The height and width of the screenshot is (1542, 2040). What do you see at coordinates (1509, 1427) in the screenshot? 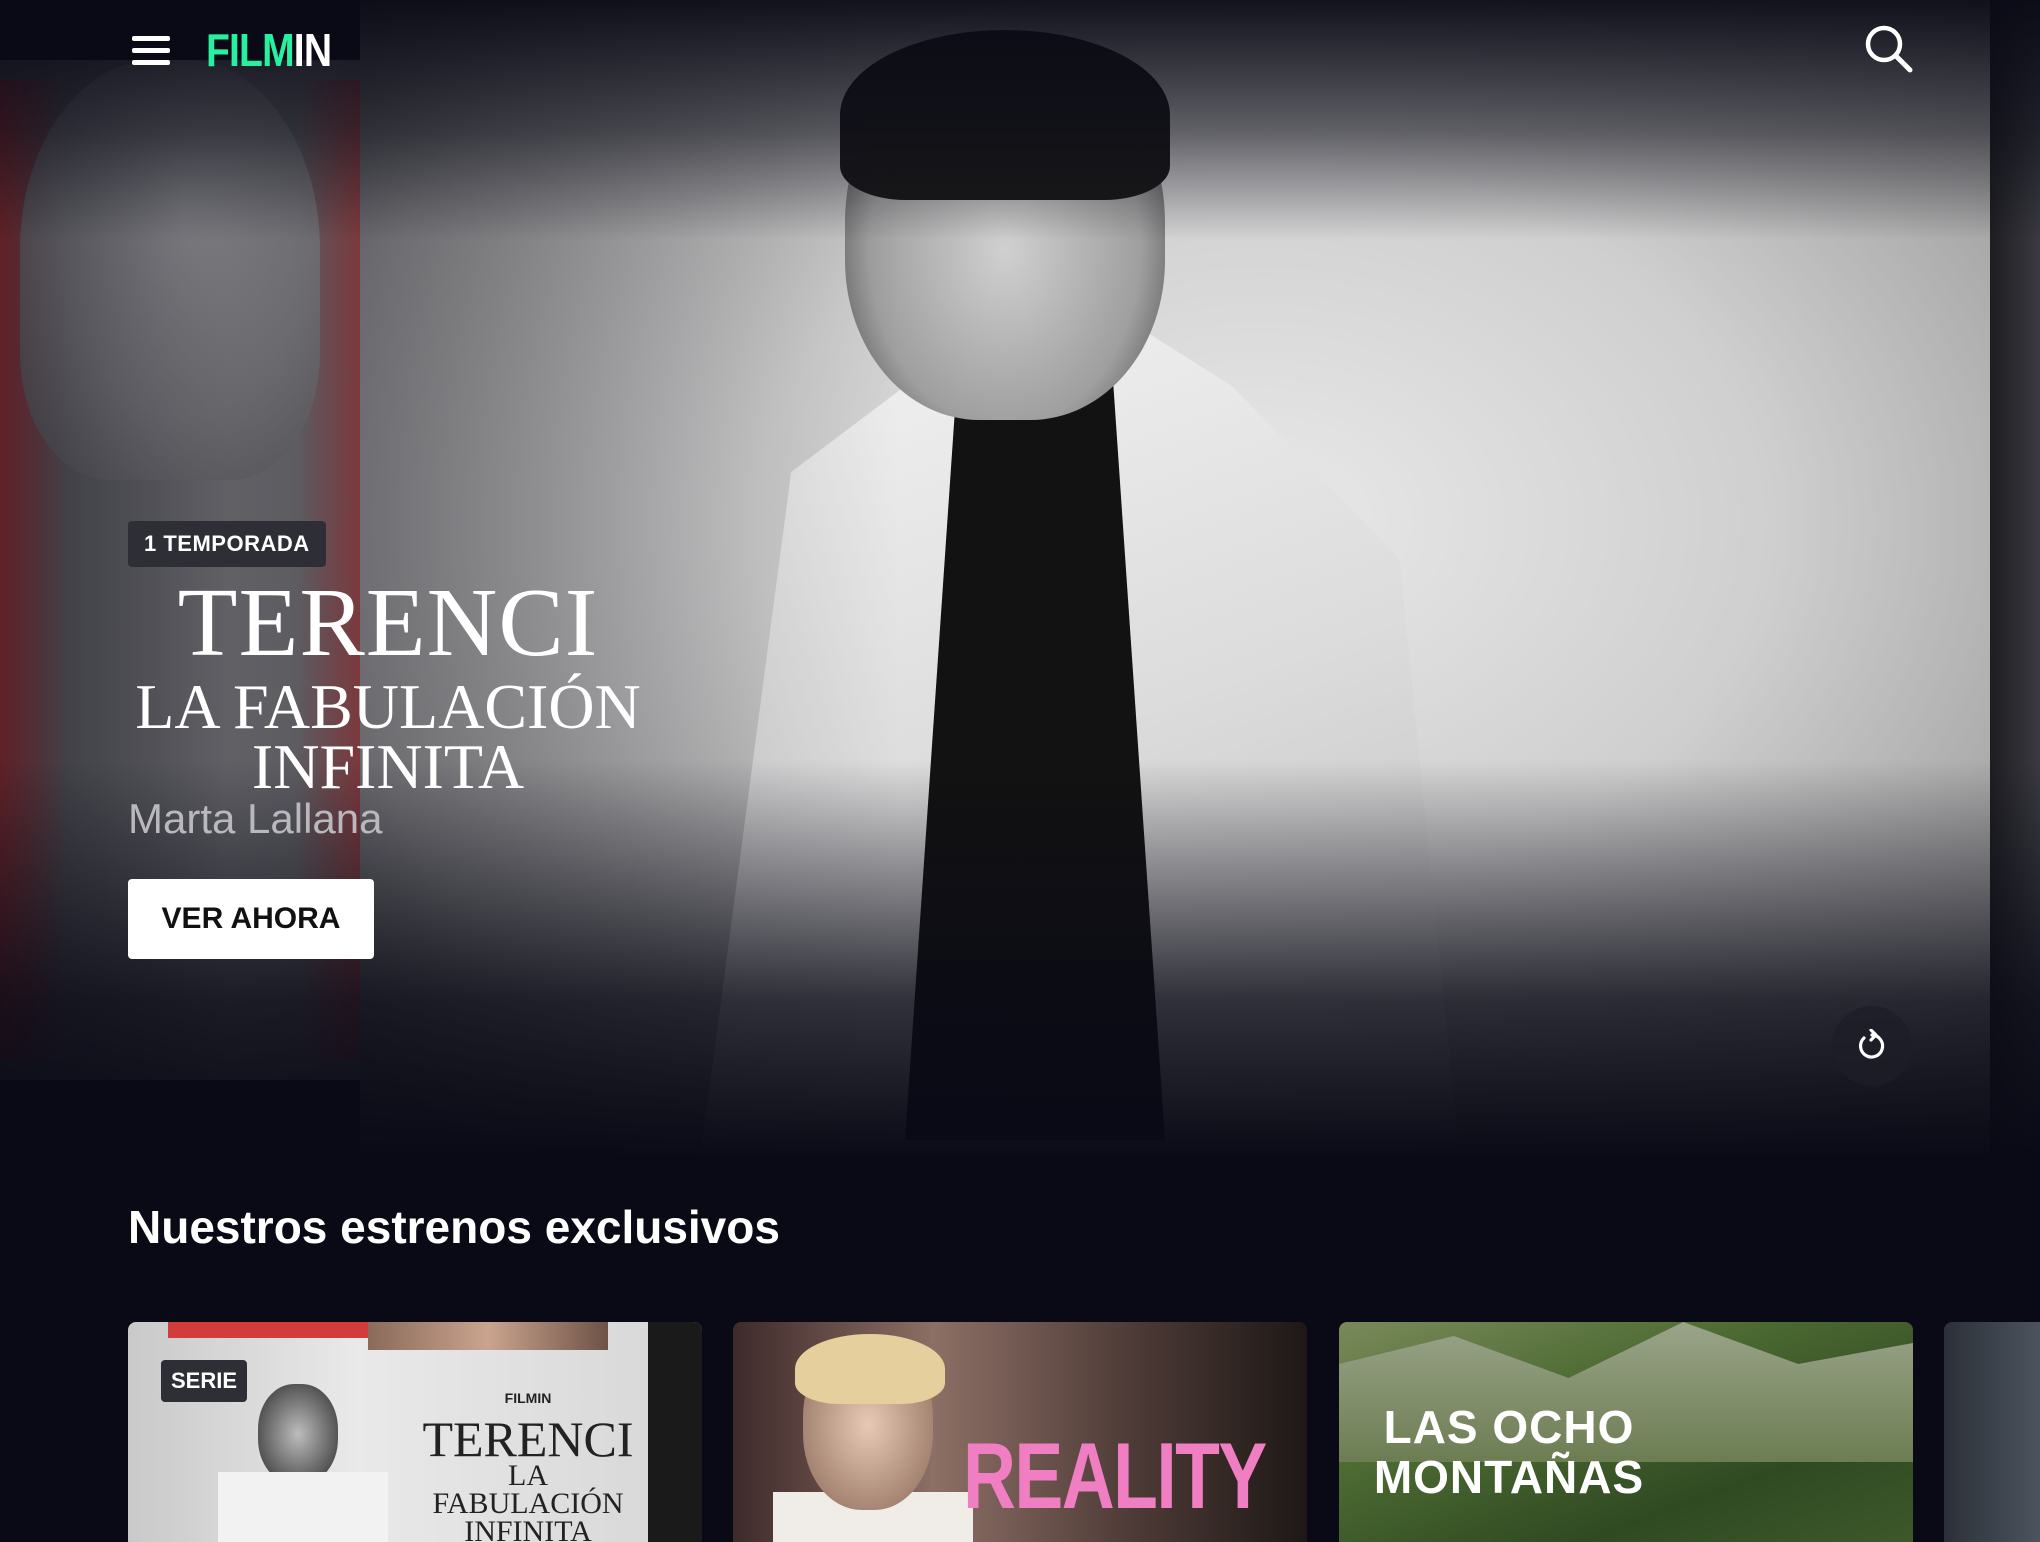
I see `card-title-line1: LAS OCHO` at bounding box center [1509, 1427].